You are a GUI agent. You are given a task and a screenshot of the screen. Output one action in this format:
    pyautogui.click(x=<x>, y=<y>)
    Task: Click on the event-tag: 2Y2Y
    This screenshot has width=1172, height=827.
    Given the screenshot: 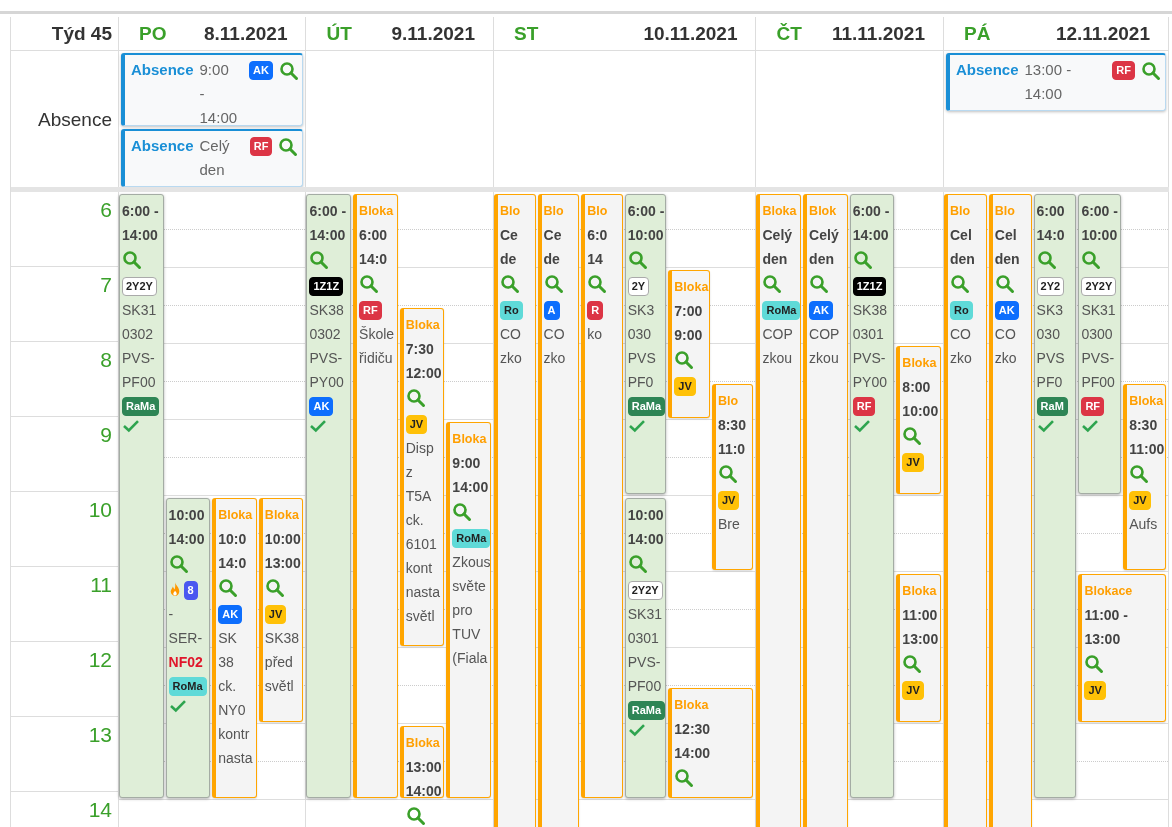 What is the action you would take?
    pyautogui.click(x=139, y=286)
    